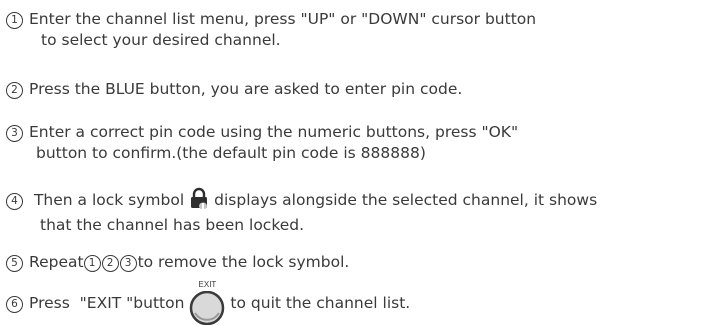  What do you see at coordinates (128, 263) in the screenshot?
I see `step-reference: 3` at bounding box center [128, 263].